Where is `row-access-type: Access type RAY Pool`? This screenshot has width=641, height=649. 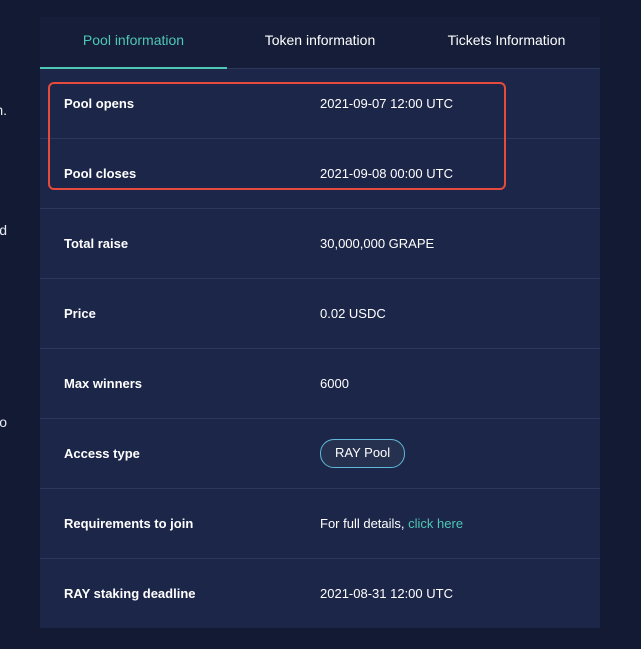 row-access-type: Access type RAY Pool is located at coordinates (320, 454).